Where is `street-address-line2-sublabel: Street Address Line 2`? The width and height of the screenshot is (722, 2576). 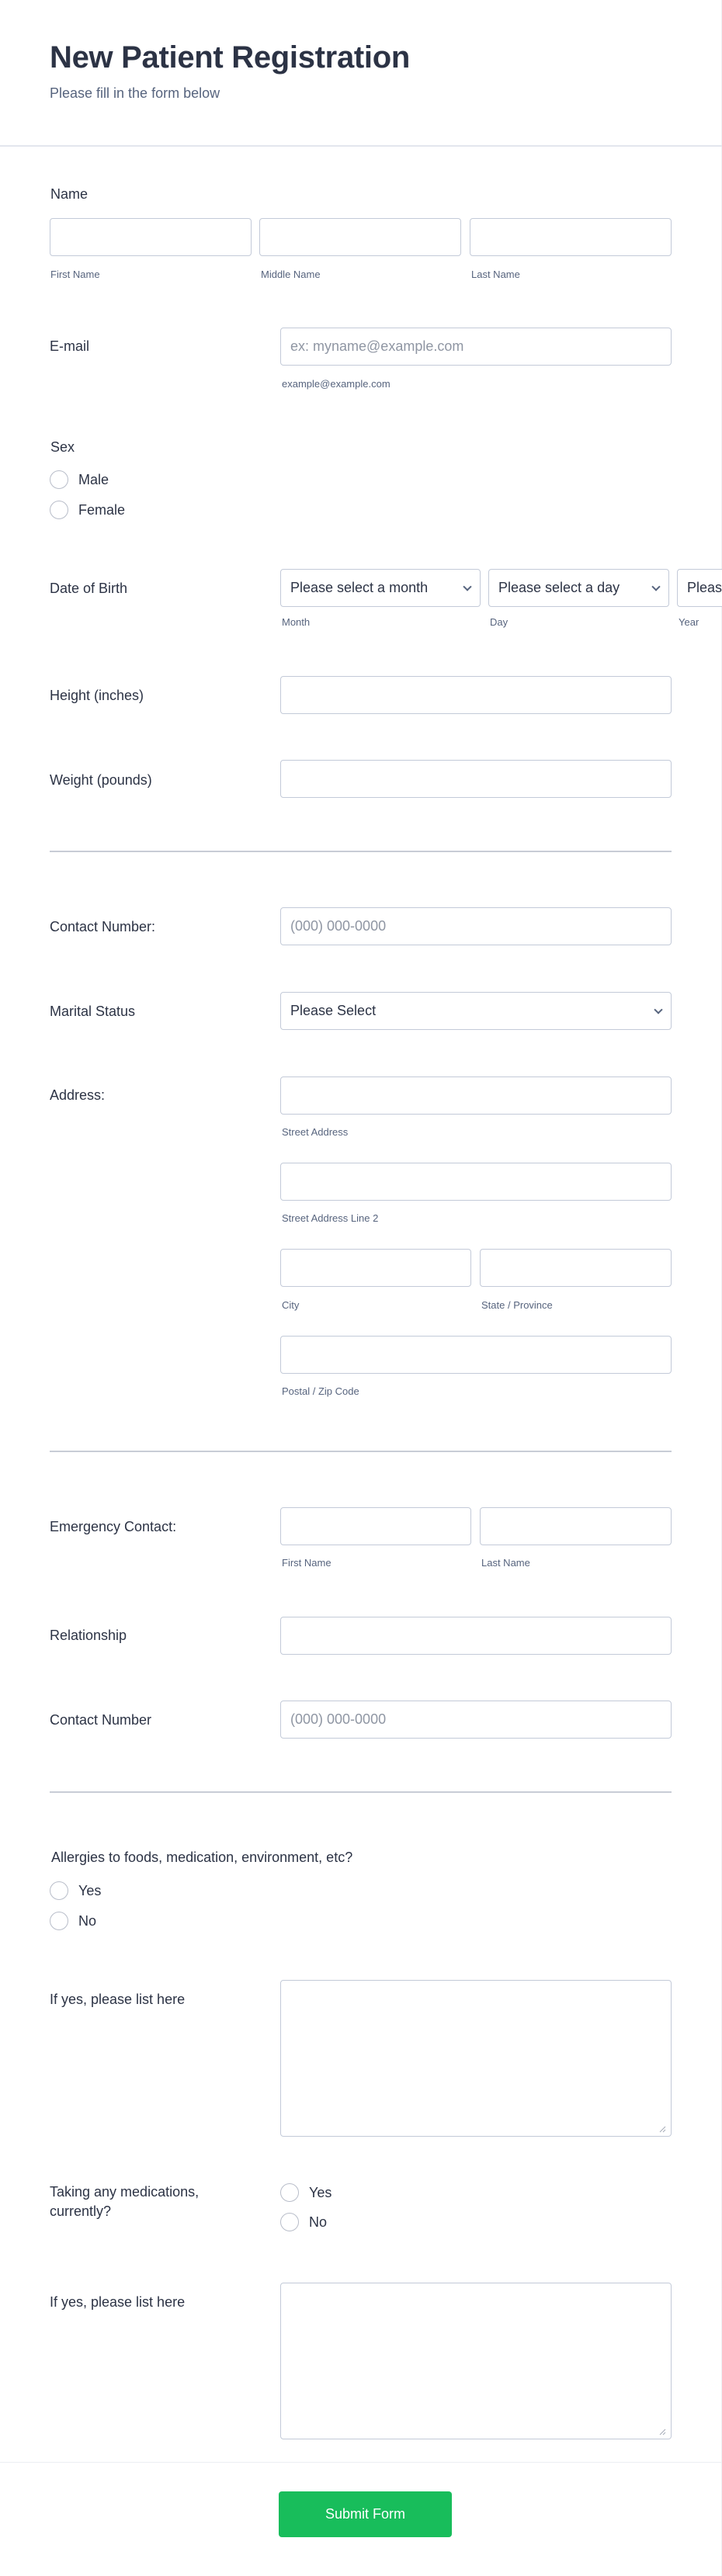 street-address-line2-sublabel: Street Address Line 2 is located at coordinates (330, 1218).